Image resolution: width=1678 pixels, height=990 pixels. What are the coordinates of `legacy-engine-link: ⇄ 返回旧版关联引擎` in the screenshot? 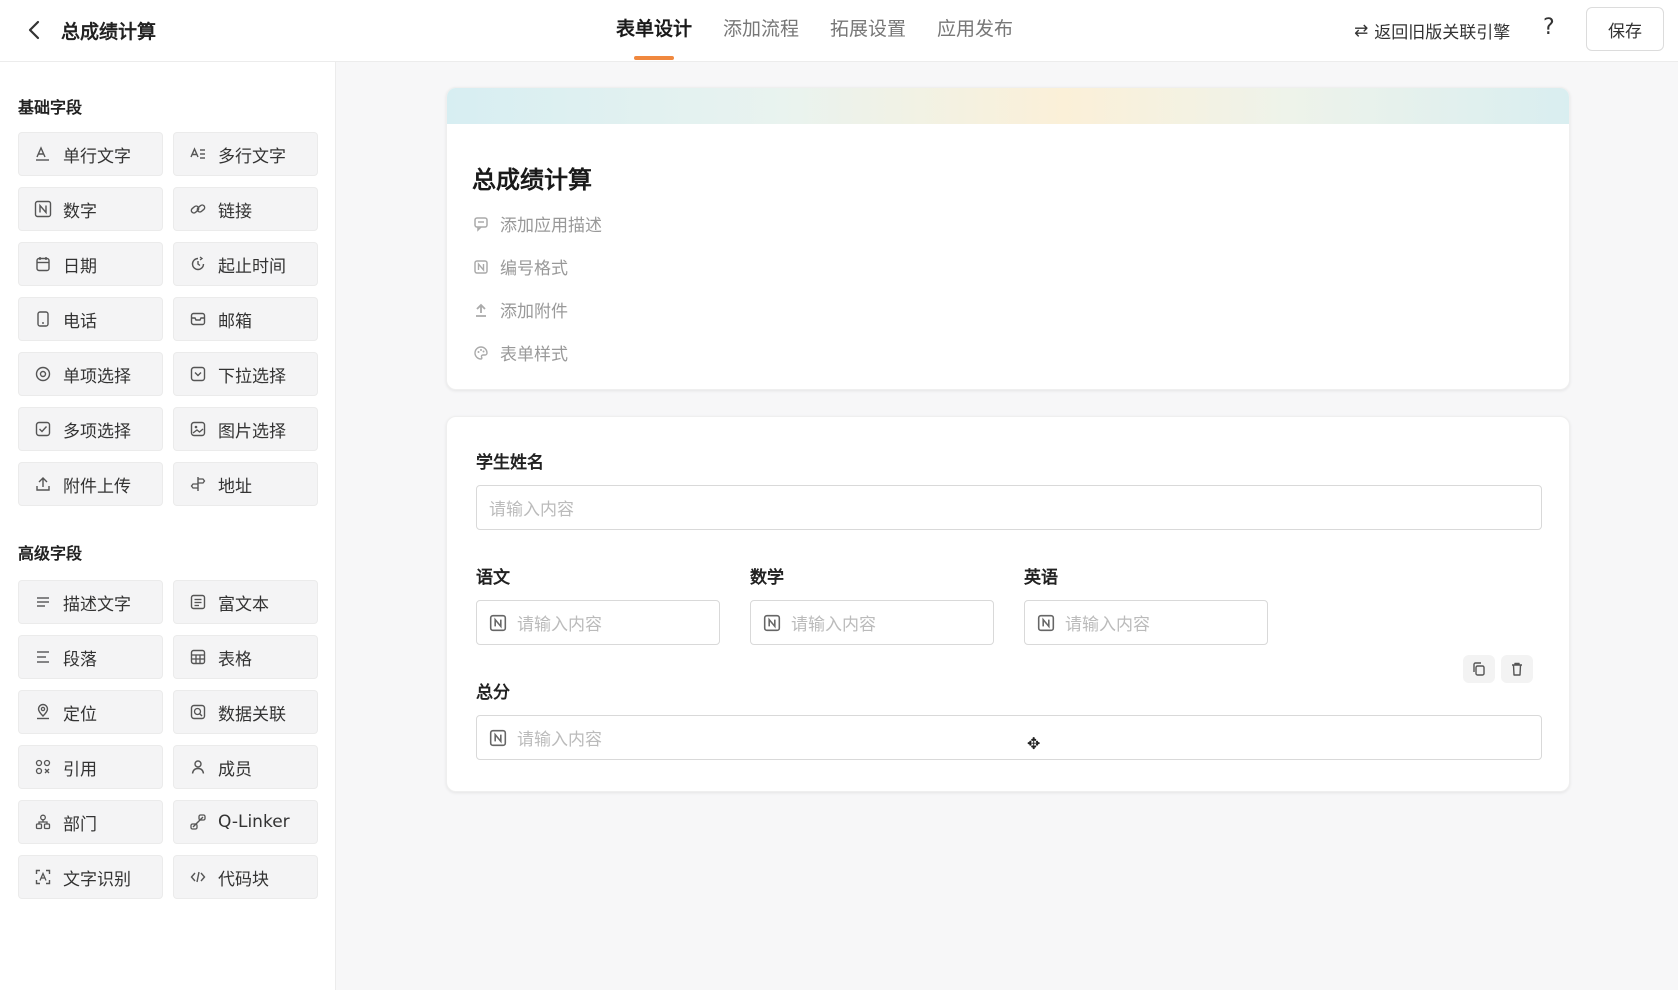 It's located at (1432, 31).